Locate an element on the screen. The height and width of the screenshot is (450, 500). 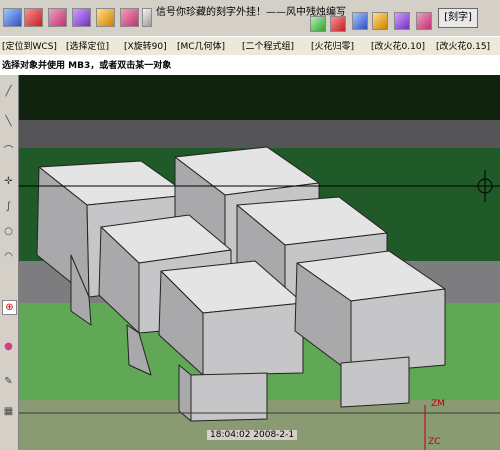
grid-icon is located at coordinates (33, 17).